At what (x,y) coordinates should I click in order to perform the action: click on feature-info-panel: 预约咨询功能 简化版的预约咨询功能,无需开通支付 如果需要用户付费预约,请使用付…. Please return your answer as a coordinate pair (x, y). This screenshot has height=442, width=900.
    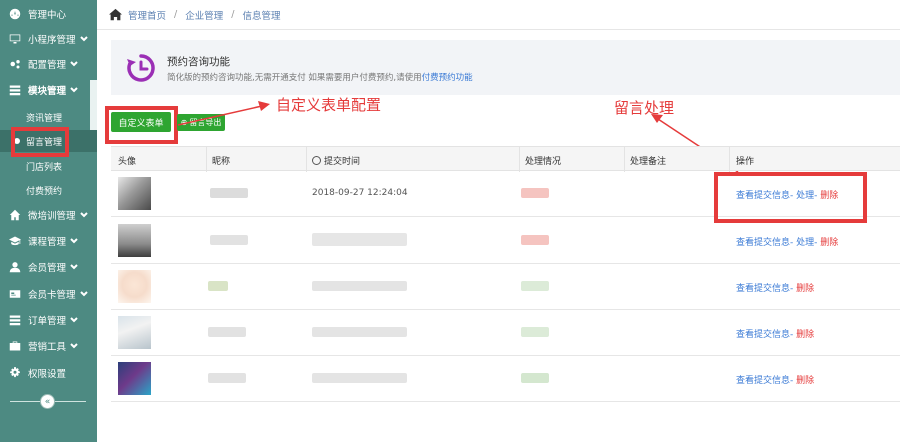
    Looking at the image, I should click on (505, 67).